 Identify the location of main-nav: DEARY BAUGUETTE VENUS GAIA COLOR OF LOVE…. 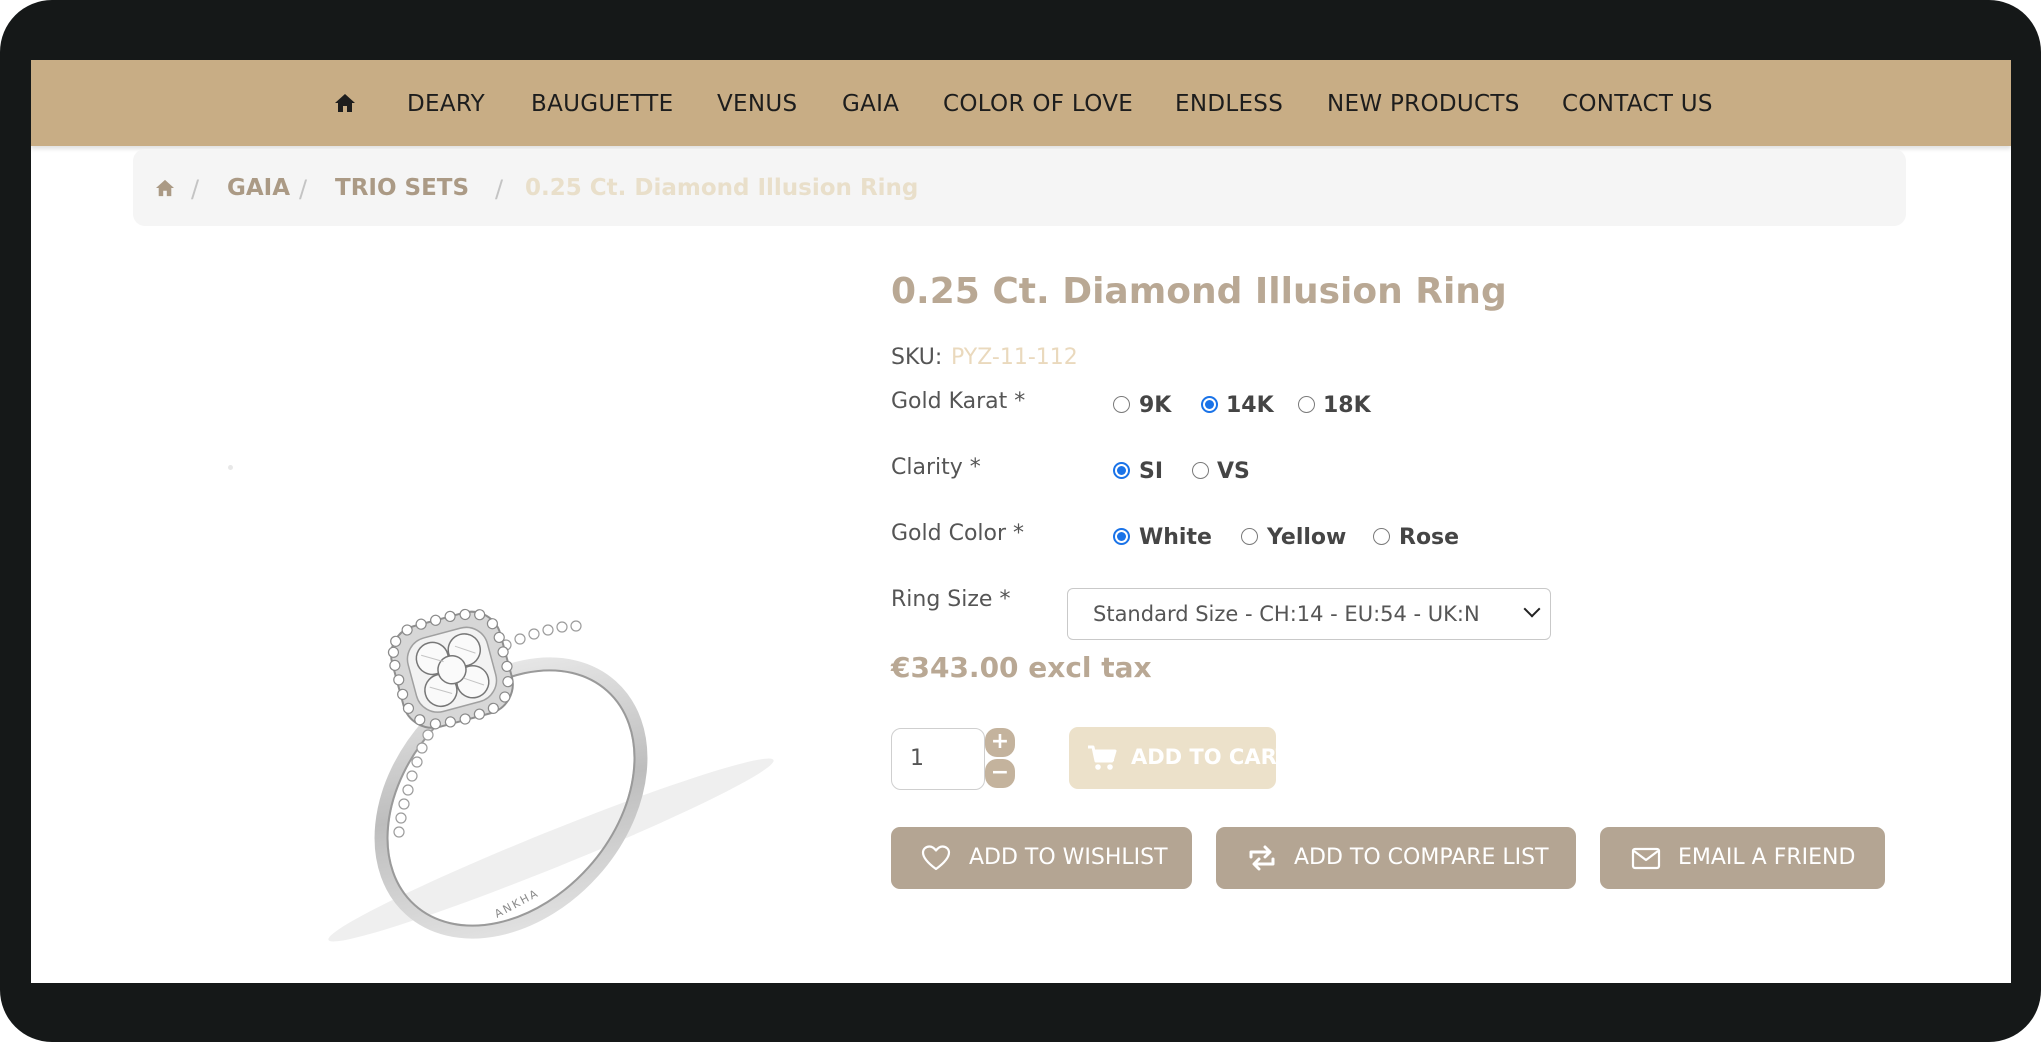
(1021, 103).